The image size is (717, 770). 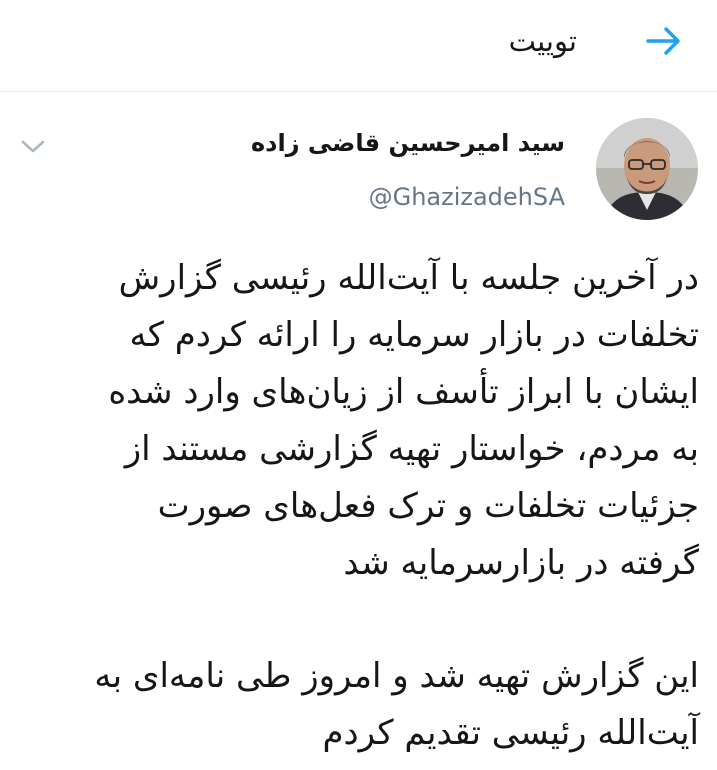 I want to click on avatar-image, so click(x=647, y=169).